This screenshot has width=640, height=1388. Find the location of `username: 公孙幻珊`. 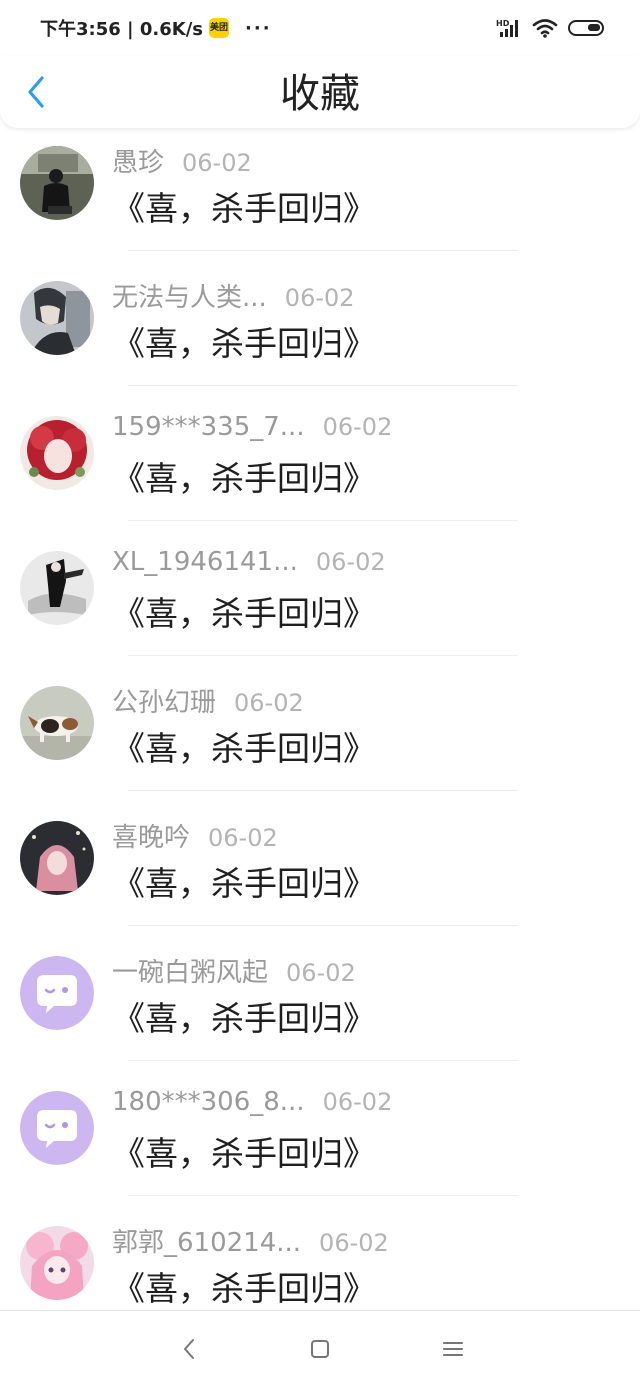

username: 公孙幻珊 is located at coordinates (164, 703).